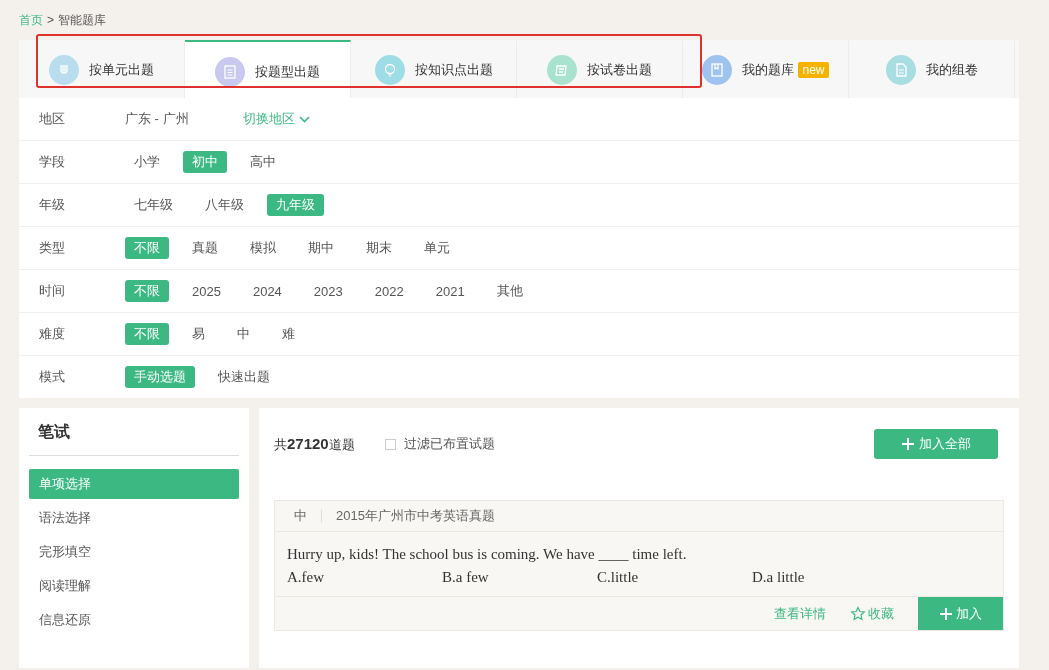 This screenshot has height=670, width=1049. What do you see at coordinates (379, 248) in the screenshot?
I see `filter-option: 期末` at bounding box center [379, 248].